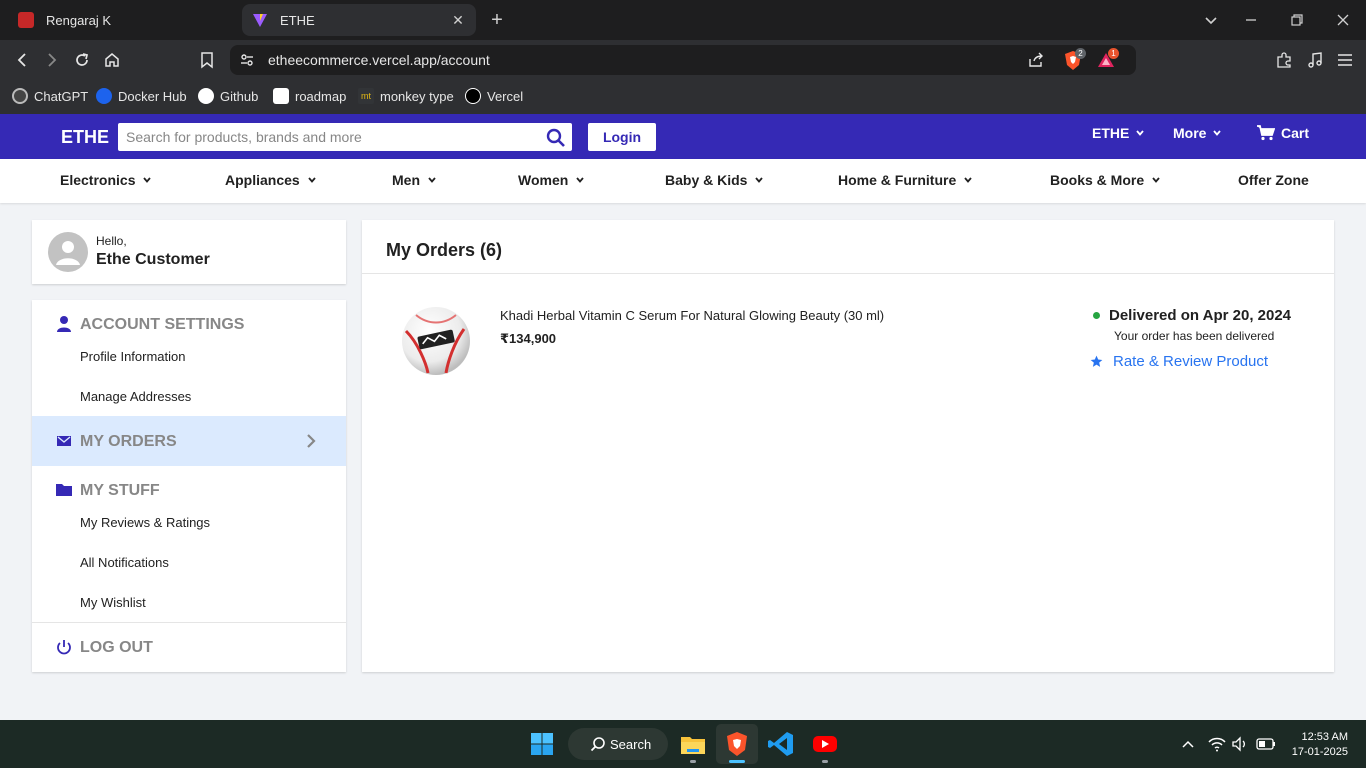 This screenshot has height=768, width=1366. I want to click on new-tab-button: +, so click(497, 20).